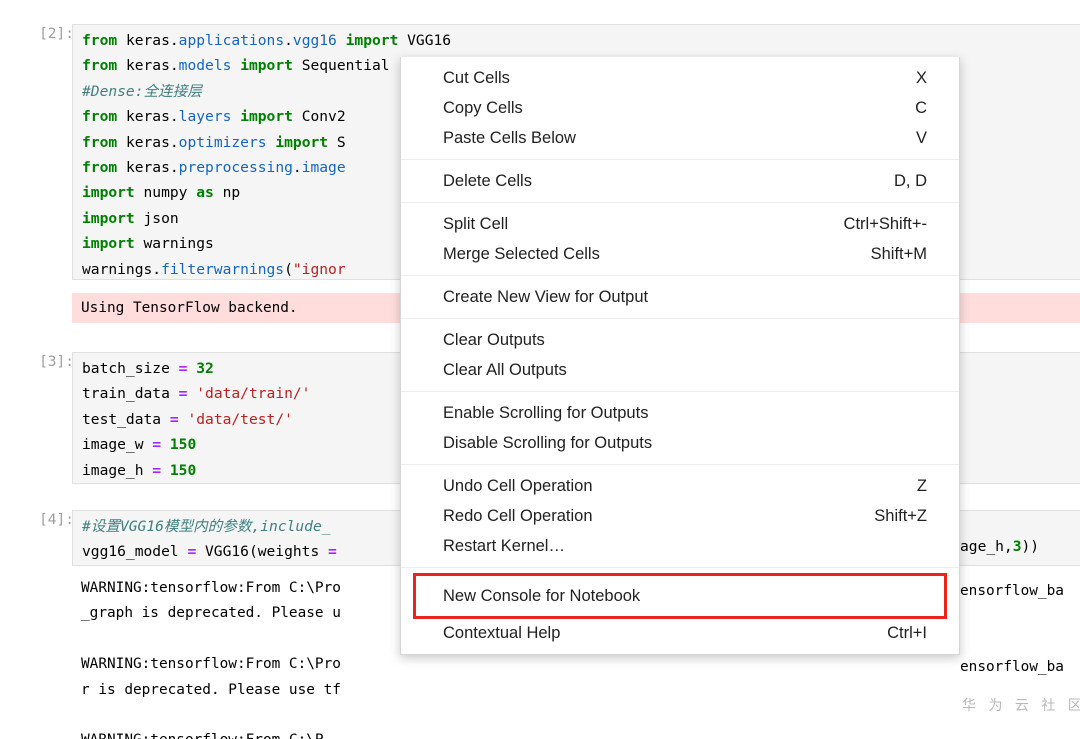 This screenshot has width=1080, height=739. I want to click on menu-item-contextual-help: Contextual Help Ctrl+I, so click(680, 633).